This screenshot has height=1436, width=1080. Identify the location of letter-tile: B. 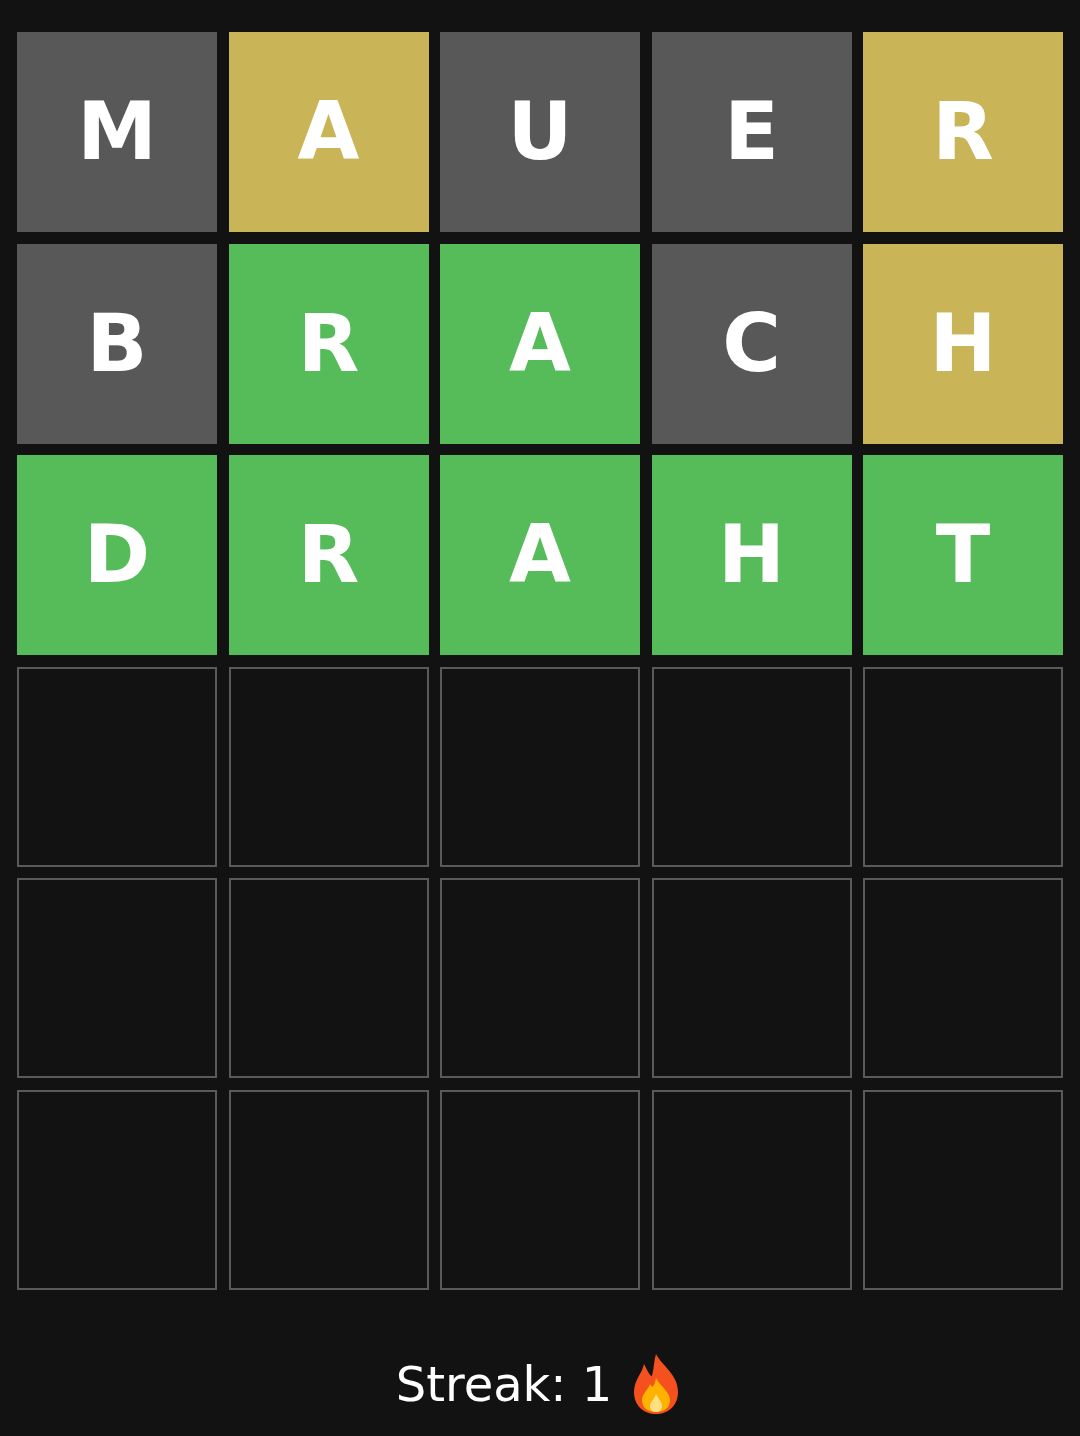
(117, 343).